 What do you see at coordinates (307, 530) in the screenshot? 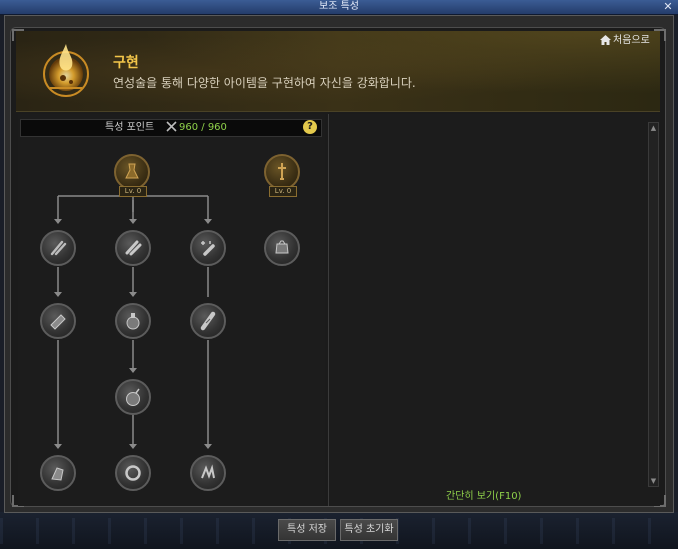
I see `save-talents-button: 특성 저장` at bounding box center [307, 530].